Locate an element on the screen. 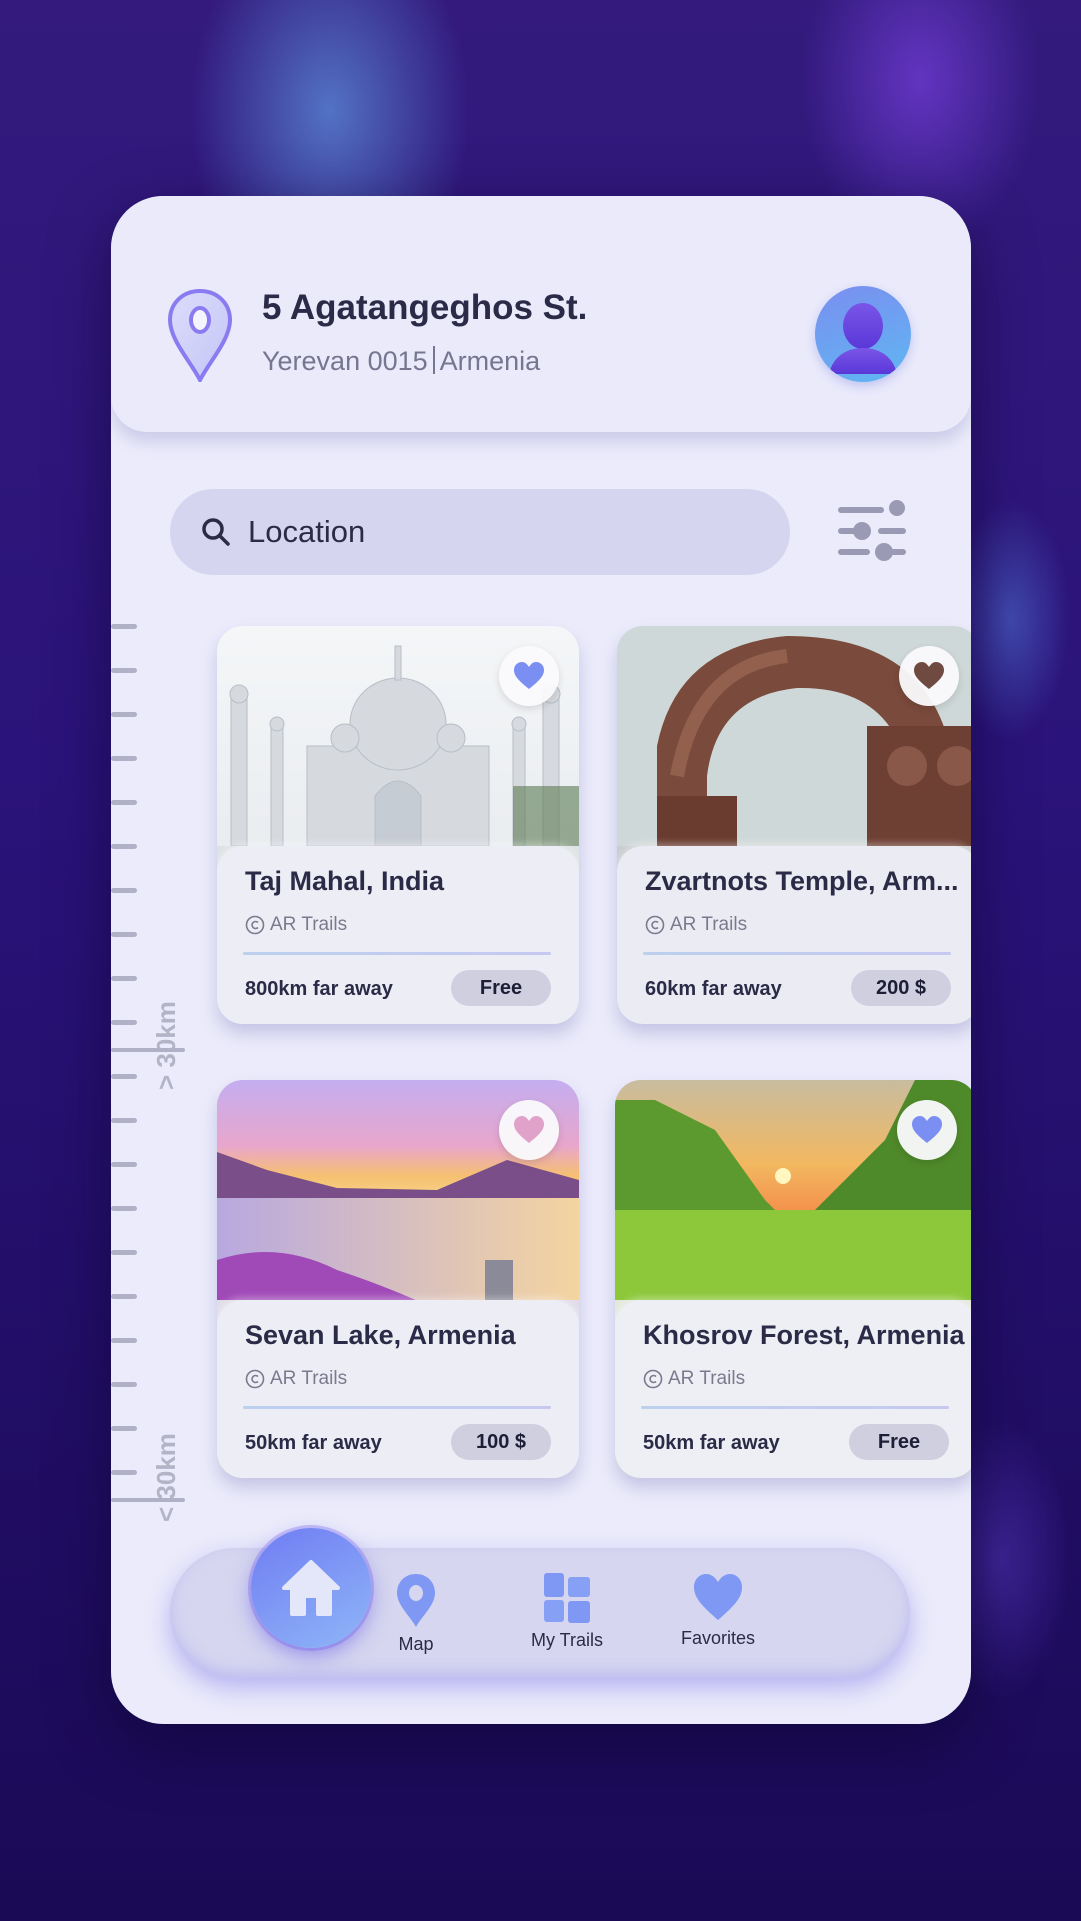  address-city: Yerevan 0015 is located at coordinates (345, 361).